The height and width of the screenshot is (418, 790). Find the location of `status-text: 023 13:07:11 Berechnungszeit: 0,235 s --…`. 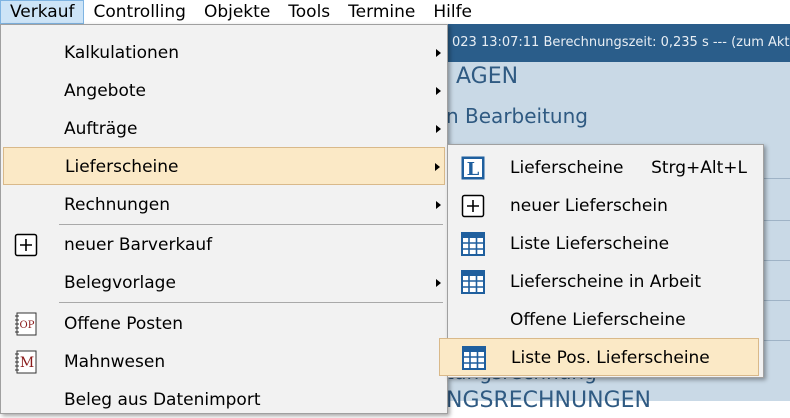

status-text: 023 13:07:11 Berechnungszeit: 0,235 s --… is located at coordinates (621, 42).